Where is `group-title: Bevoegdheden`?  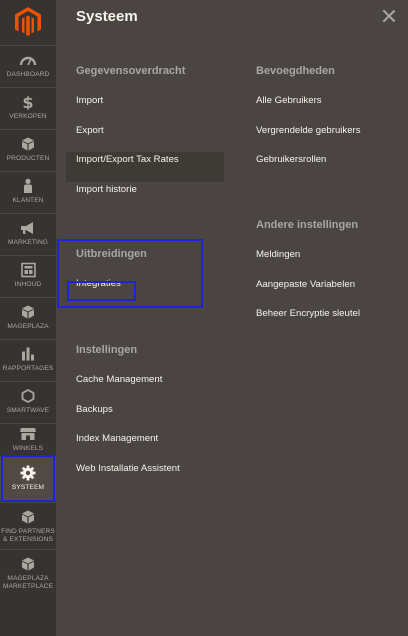 group-title: Bevoegdheden is located at coordinates (295, 71).